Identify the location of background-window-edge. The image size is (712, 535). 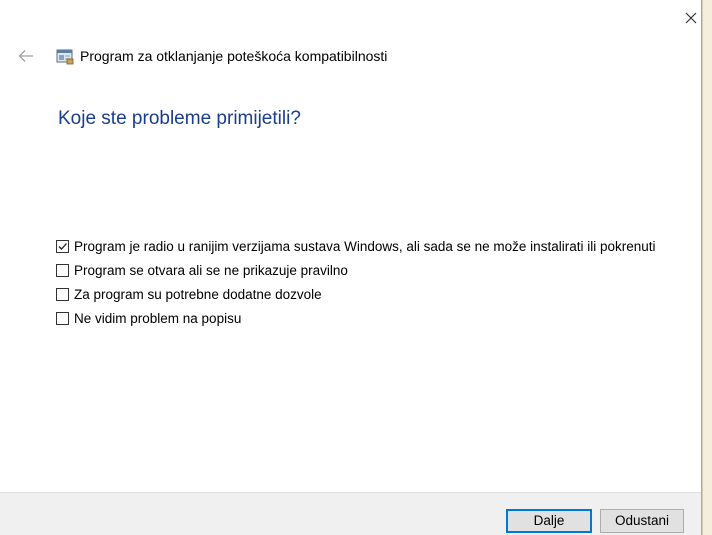
(707, 267).